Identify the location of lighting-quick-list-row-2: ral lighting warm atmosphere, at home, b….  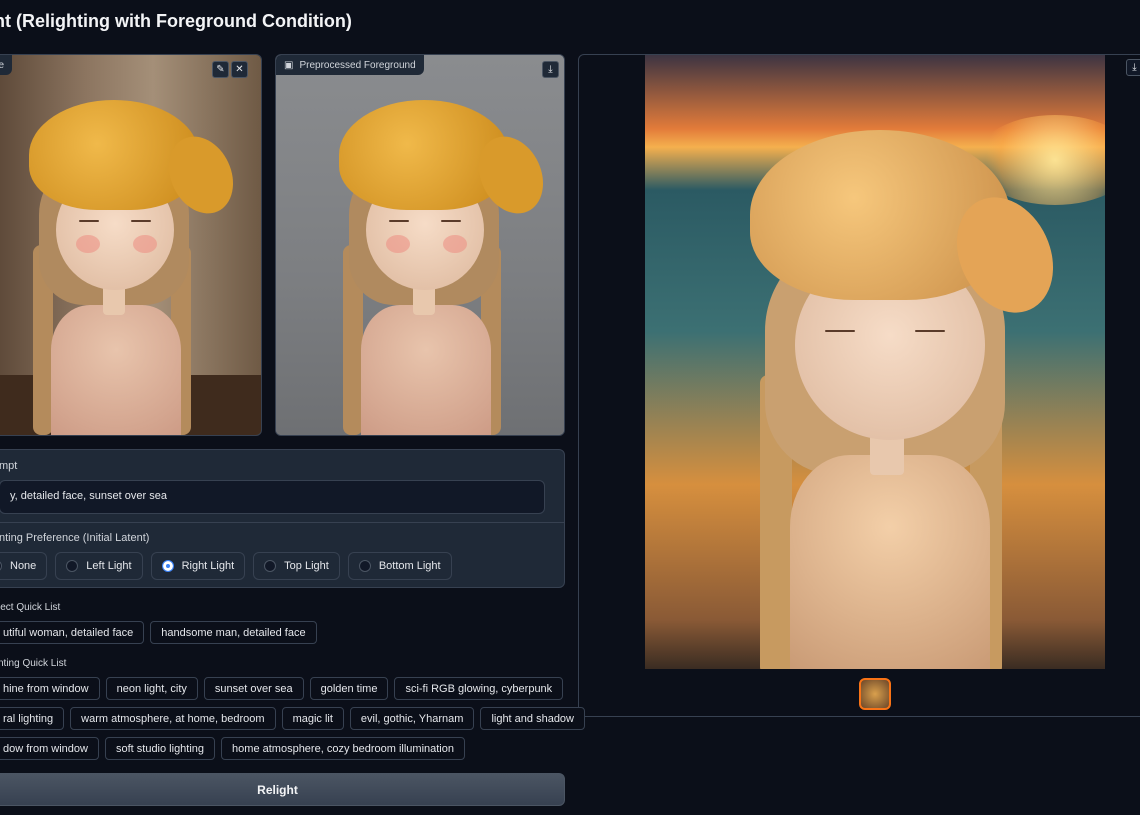
(292, 718).